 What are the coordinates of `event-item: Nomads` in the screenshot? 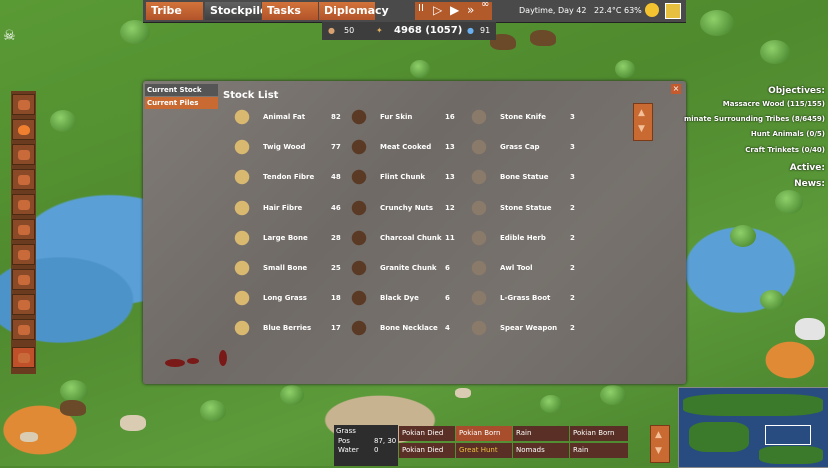 It's located at (541, 450).